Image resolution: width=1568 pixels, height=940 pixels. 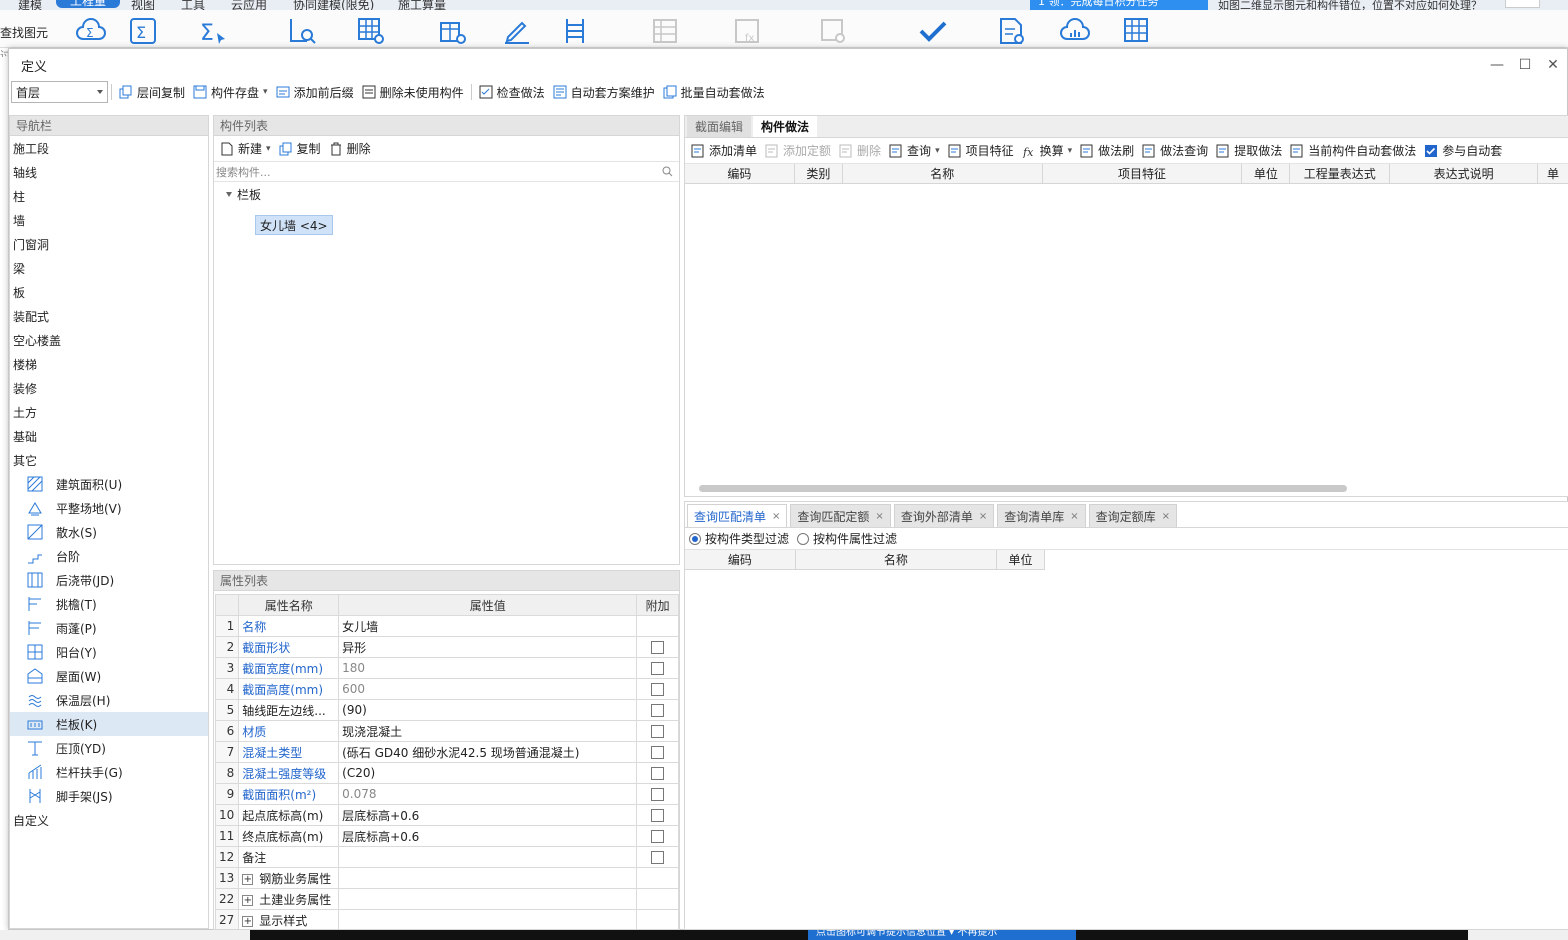 I want to click on query-tab: 查询匹配定额 ×, so click(x=840, y=515).